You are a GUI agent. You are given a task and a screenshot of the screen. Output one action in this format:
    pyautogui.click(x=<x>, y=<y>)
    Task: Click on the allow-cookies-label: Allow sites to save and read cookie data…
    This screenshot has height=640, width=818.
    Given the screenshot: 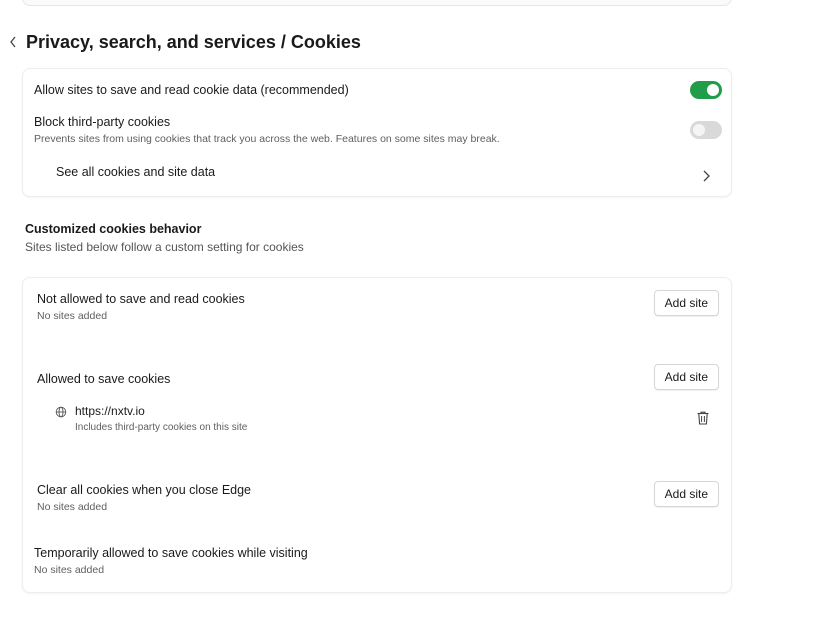 What is the action you would take?
    pyautogui.click(x=191, y=90)
    